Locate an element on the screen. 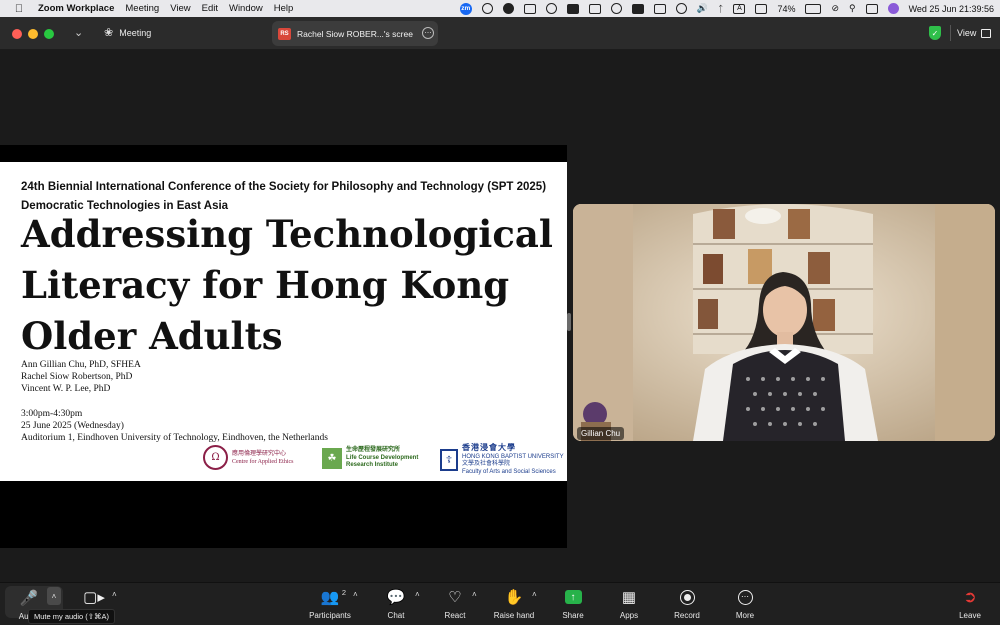  malwarebytes-icon is located at coordinates (616, 8).